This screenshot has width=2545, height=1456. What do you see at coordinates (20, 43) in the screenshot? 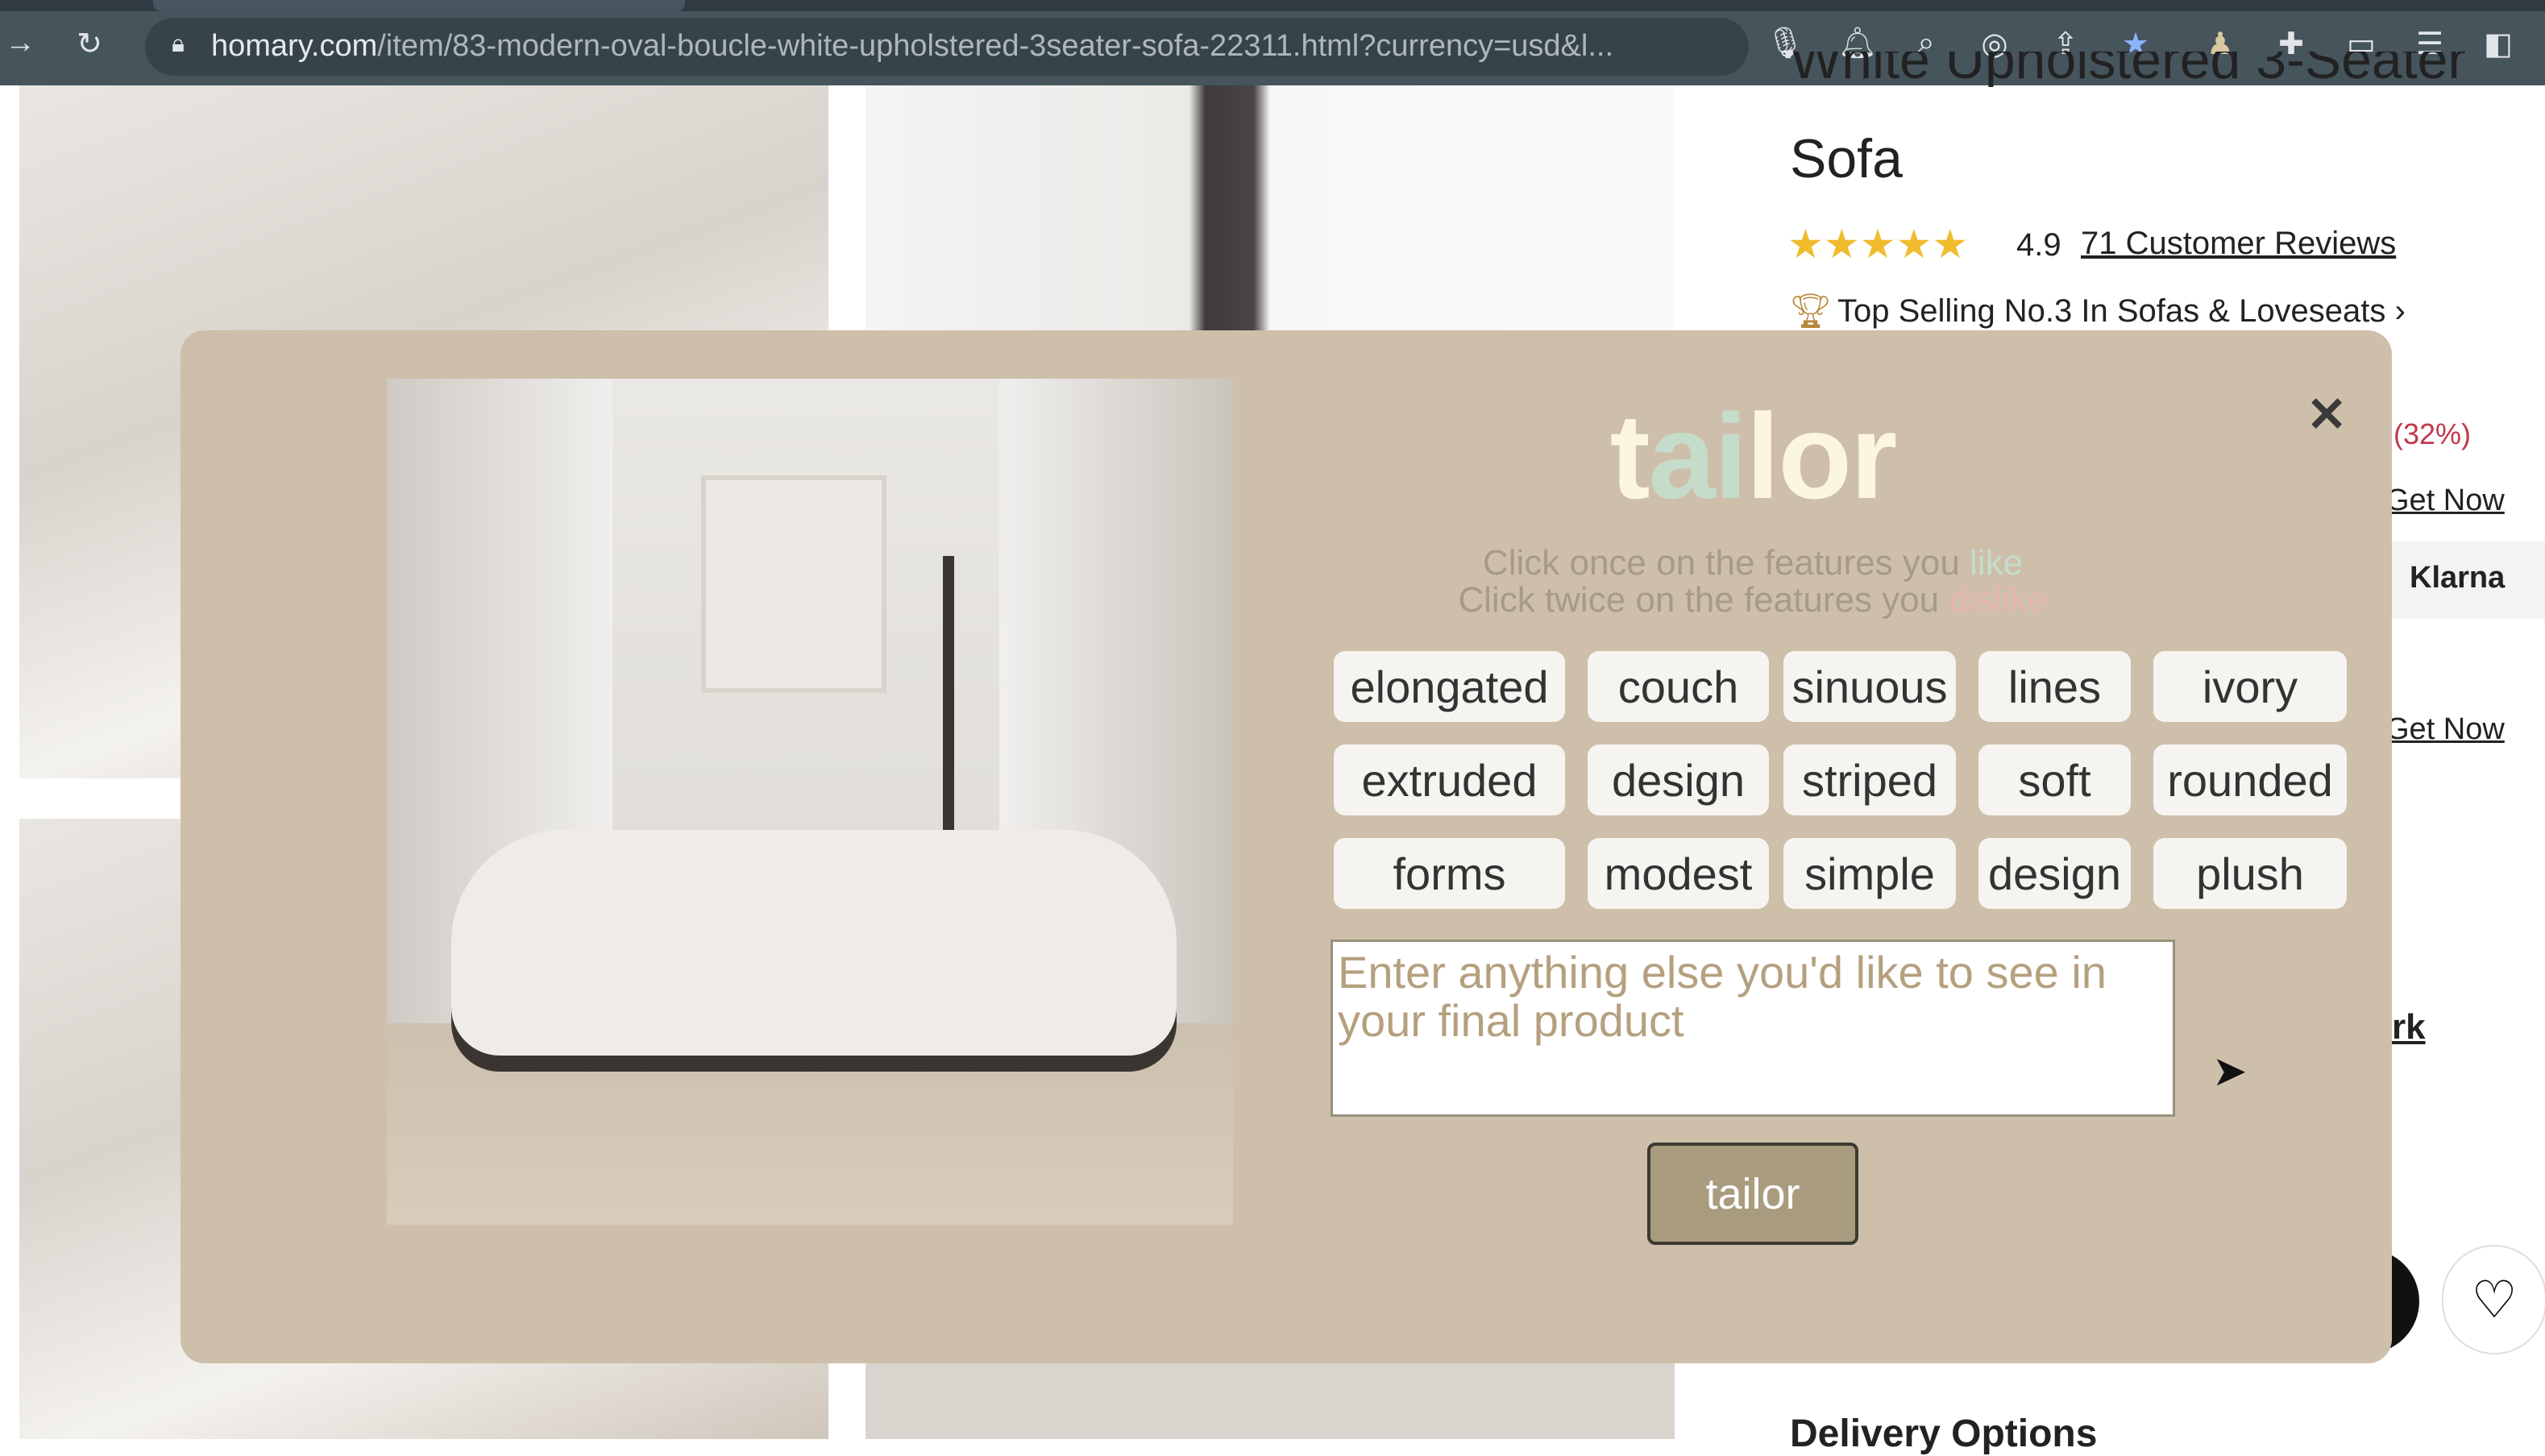
I see `forward-icon: →` at bounding box center [20, 43].